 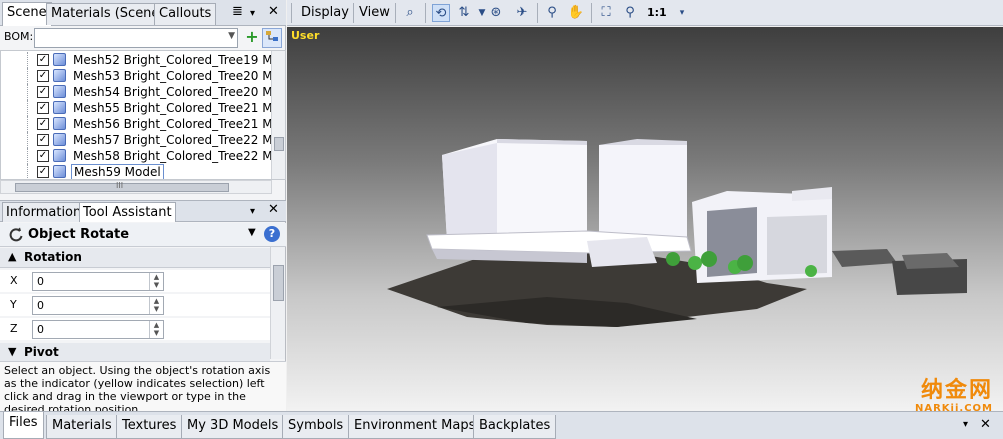 I want to click on tab-callouts: Callouts, so click(x=185, y=14).